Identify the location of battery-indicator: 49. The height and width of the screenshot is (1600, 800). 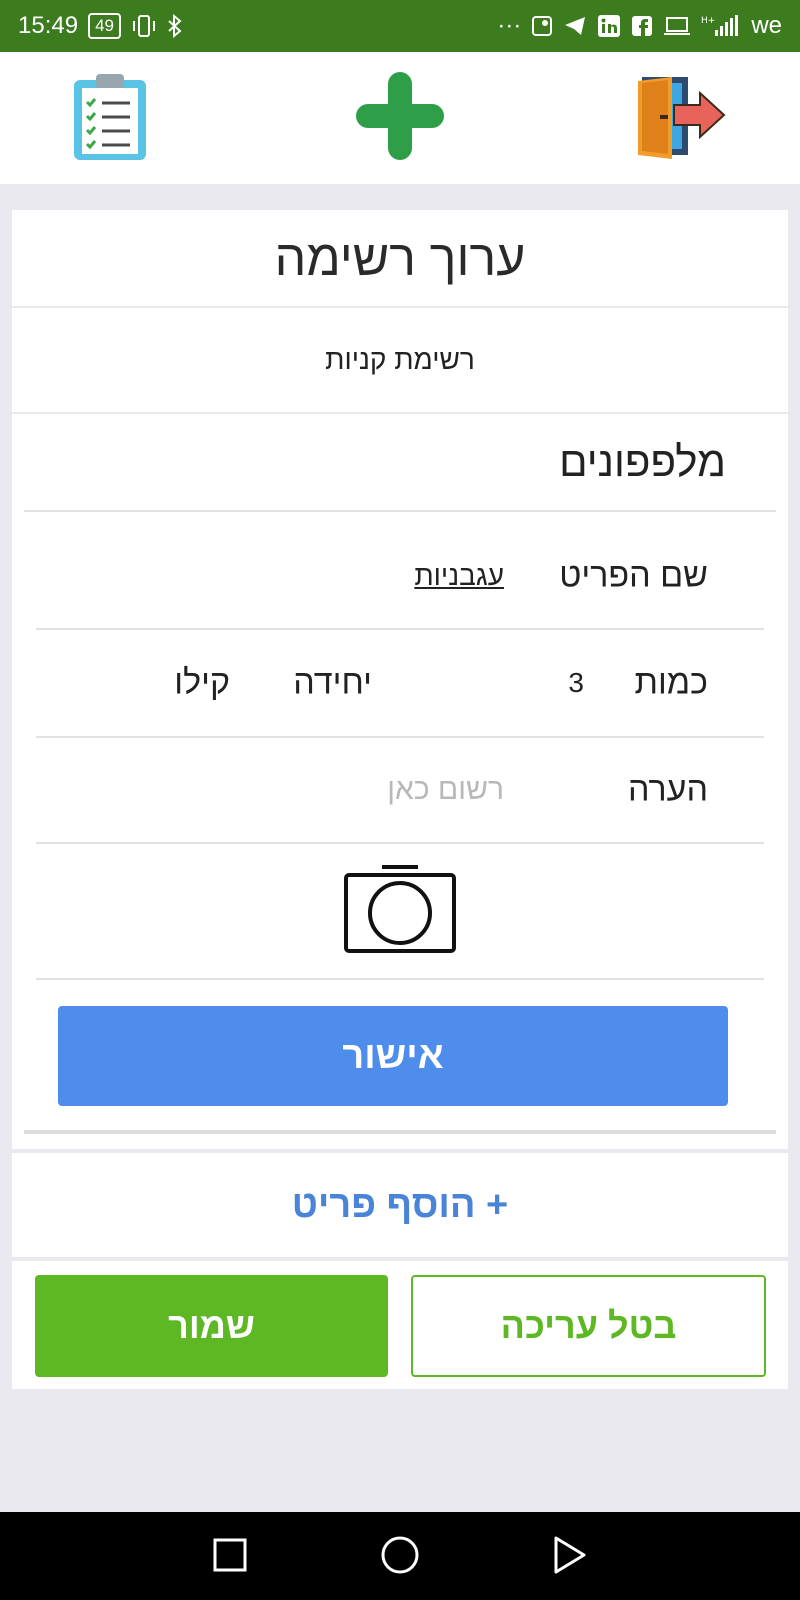
(104, 26).